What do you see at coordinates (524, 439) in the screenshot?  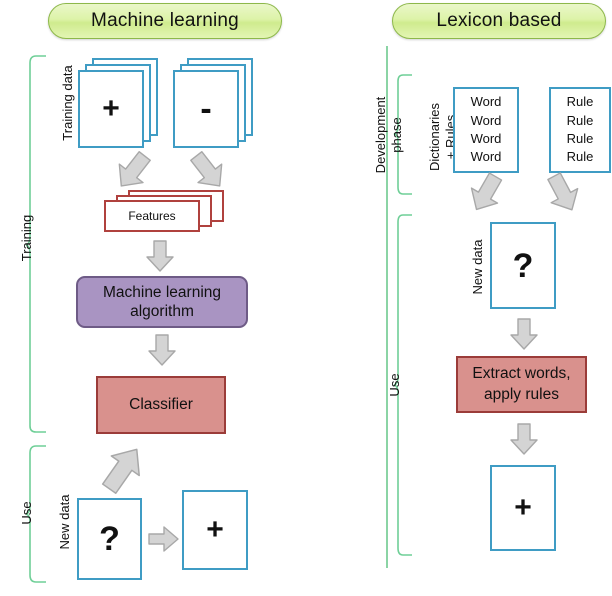 I see `arrow-down-to-result-right` at bounding box center [524, 439].